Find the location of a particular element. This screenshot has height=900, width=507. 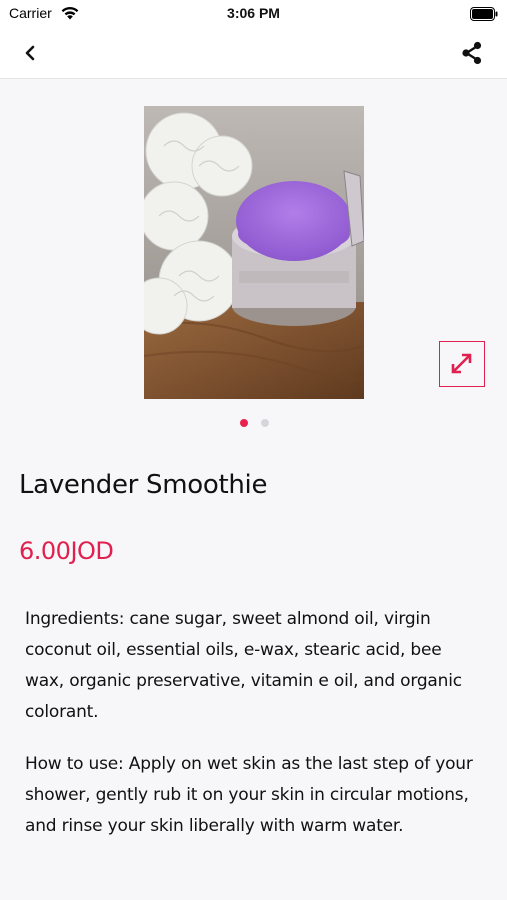

status-bar: Carrier 3:06 PM is located at coordinates (253, 14).